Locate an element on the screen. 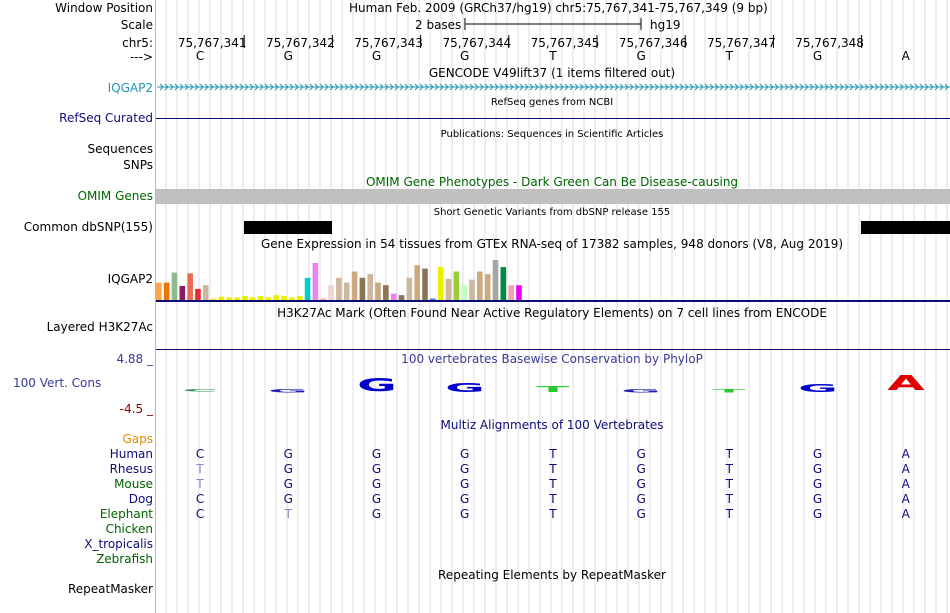  dbsnp-variant-right is located at coordinates (905, 227).